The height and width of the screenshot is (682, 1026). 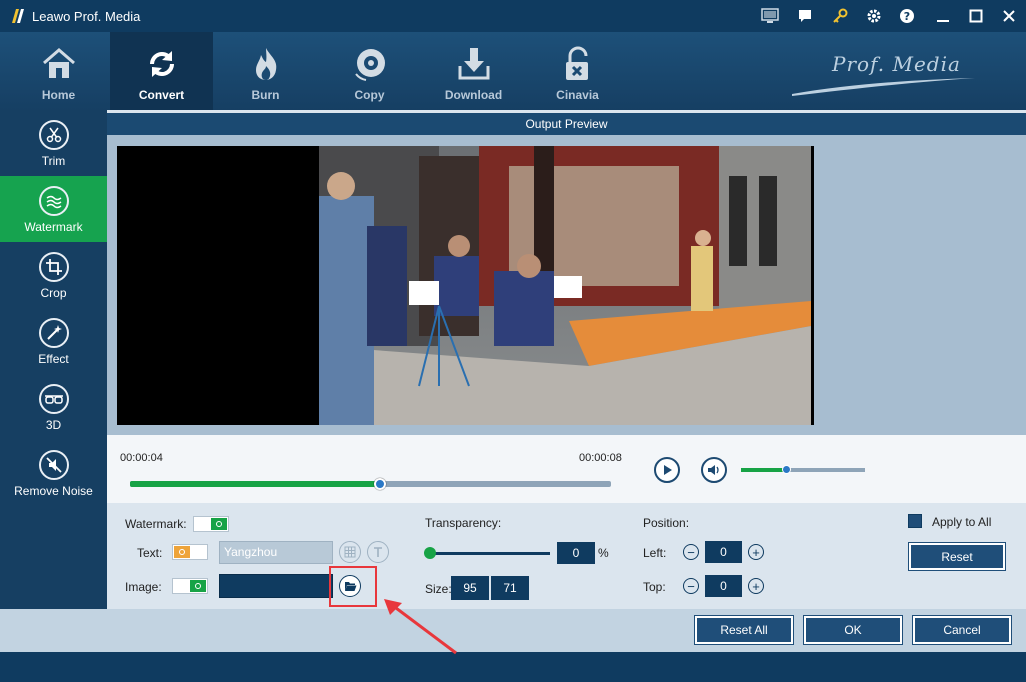 What do you see at coordinates (885, 75) in the screenshot?
I see `brand-logo: Prof. Media` at bounding box center [885, 75].